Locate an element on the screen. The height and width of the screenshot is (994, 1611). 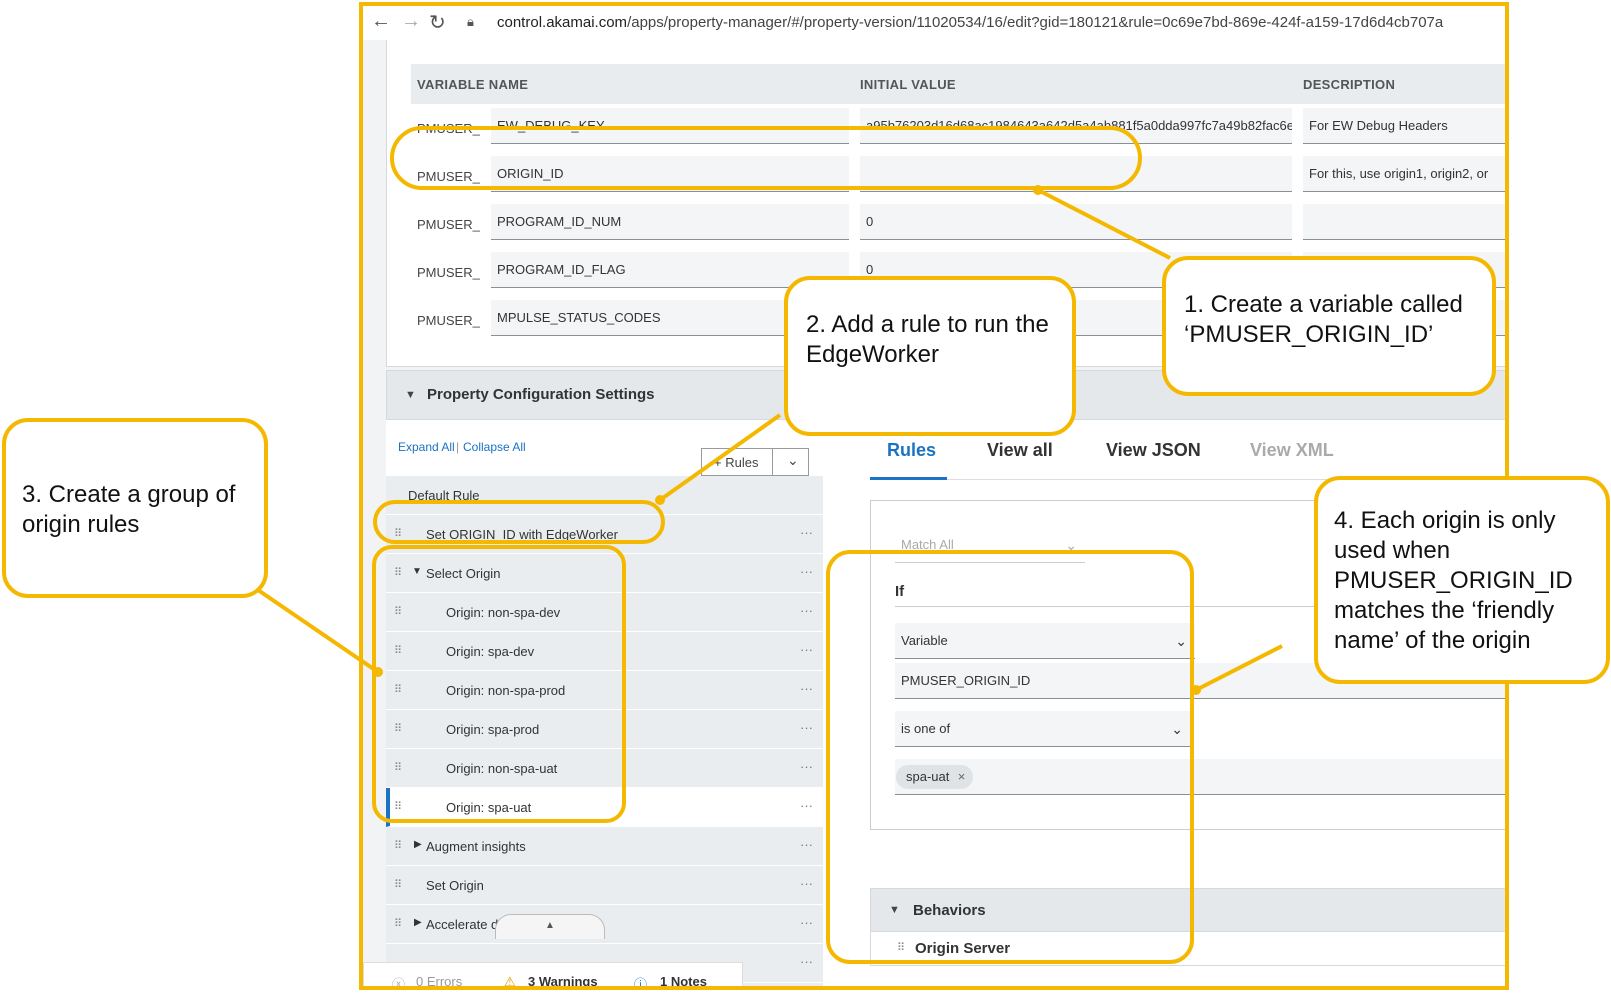
callout-step-3: 3. Create a group of origin rules is located at coordinates (135, 508).